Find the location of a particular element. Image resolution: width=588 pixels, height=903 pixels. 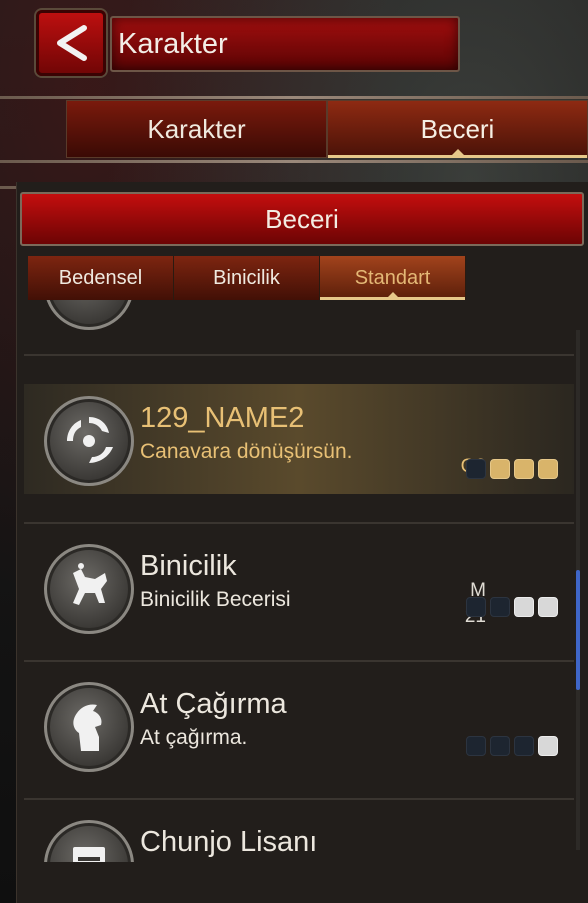

subtab-label: Binicilik is located at coordinates (246, 277).